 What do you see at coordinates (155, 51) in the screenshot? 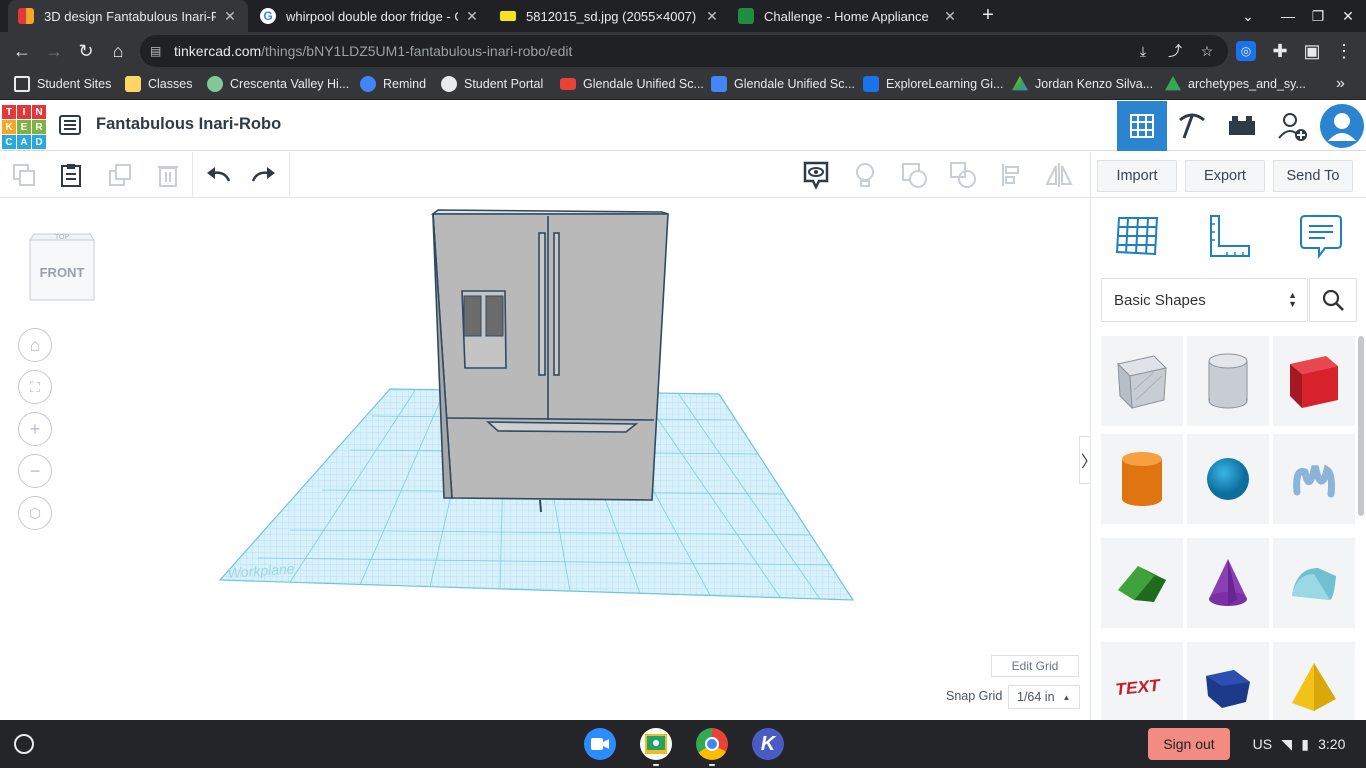
I see `site-info-icon: ▤` at bounding box center [155, 51].